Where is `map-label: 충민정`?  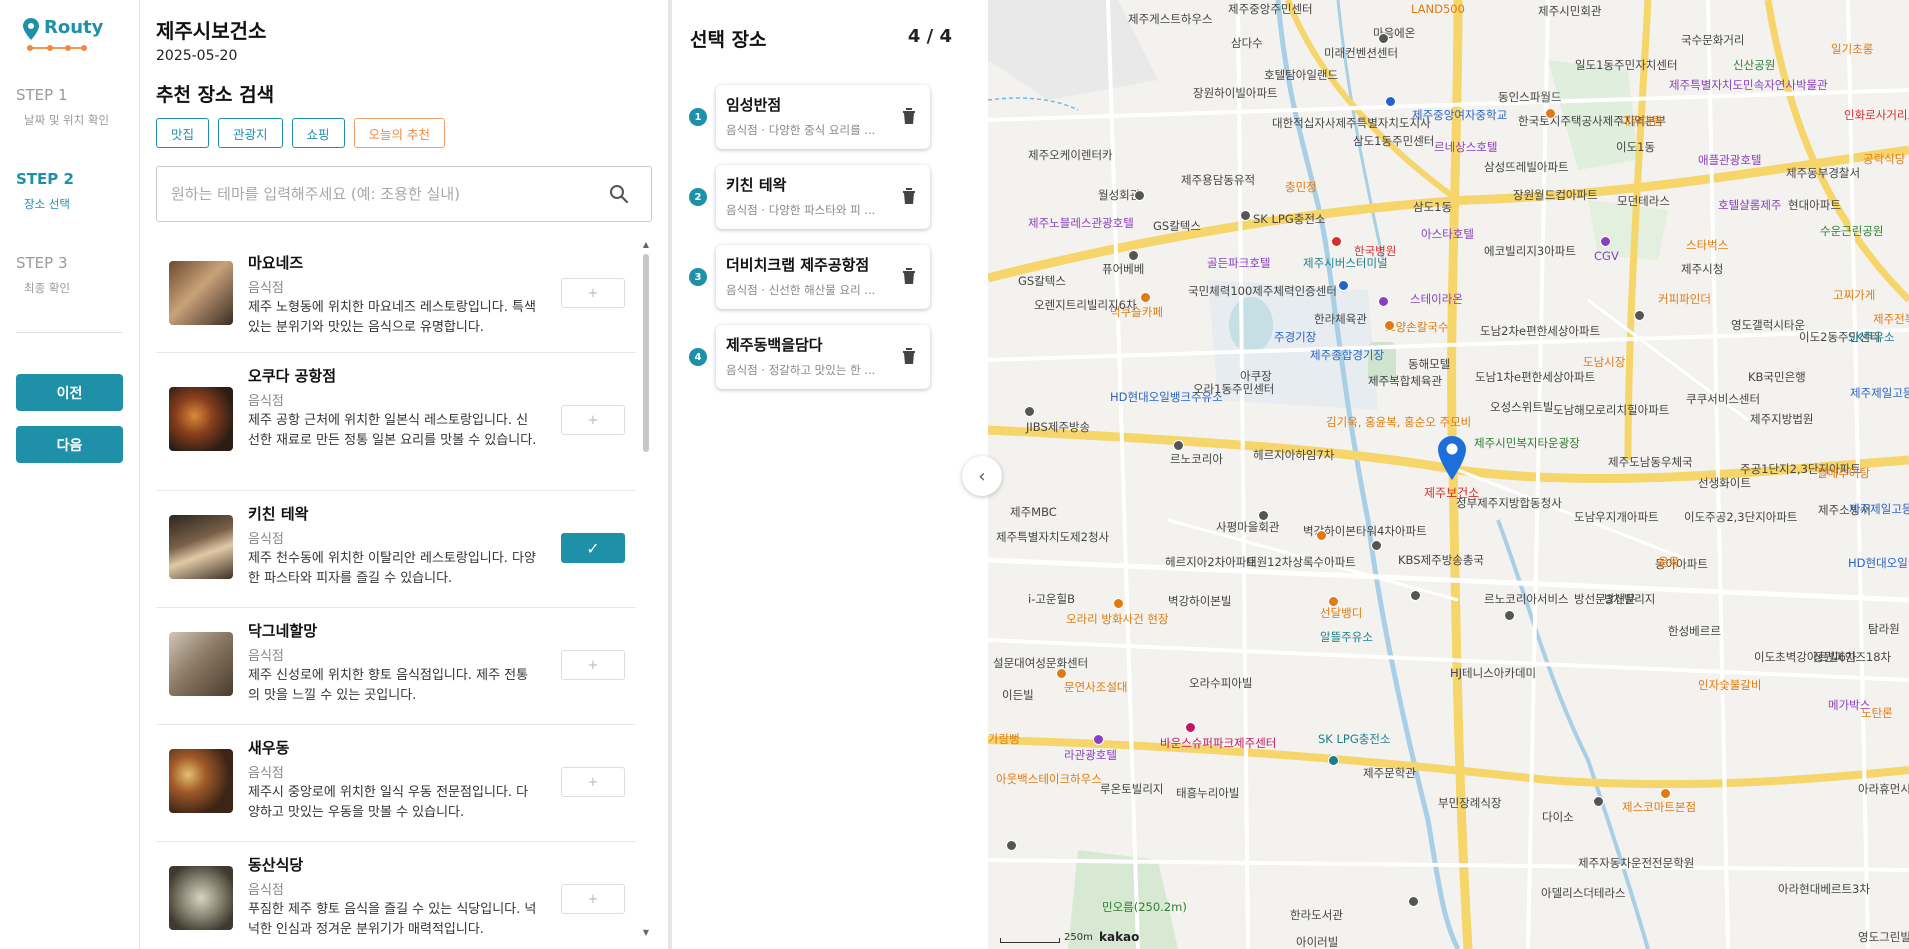 map-label: 충민정 is located at coordinates (1301, 187).